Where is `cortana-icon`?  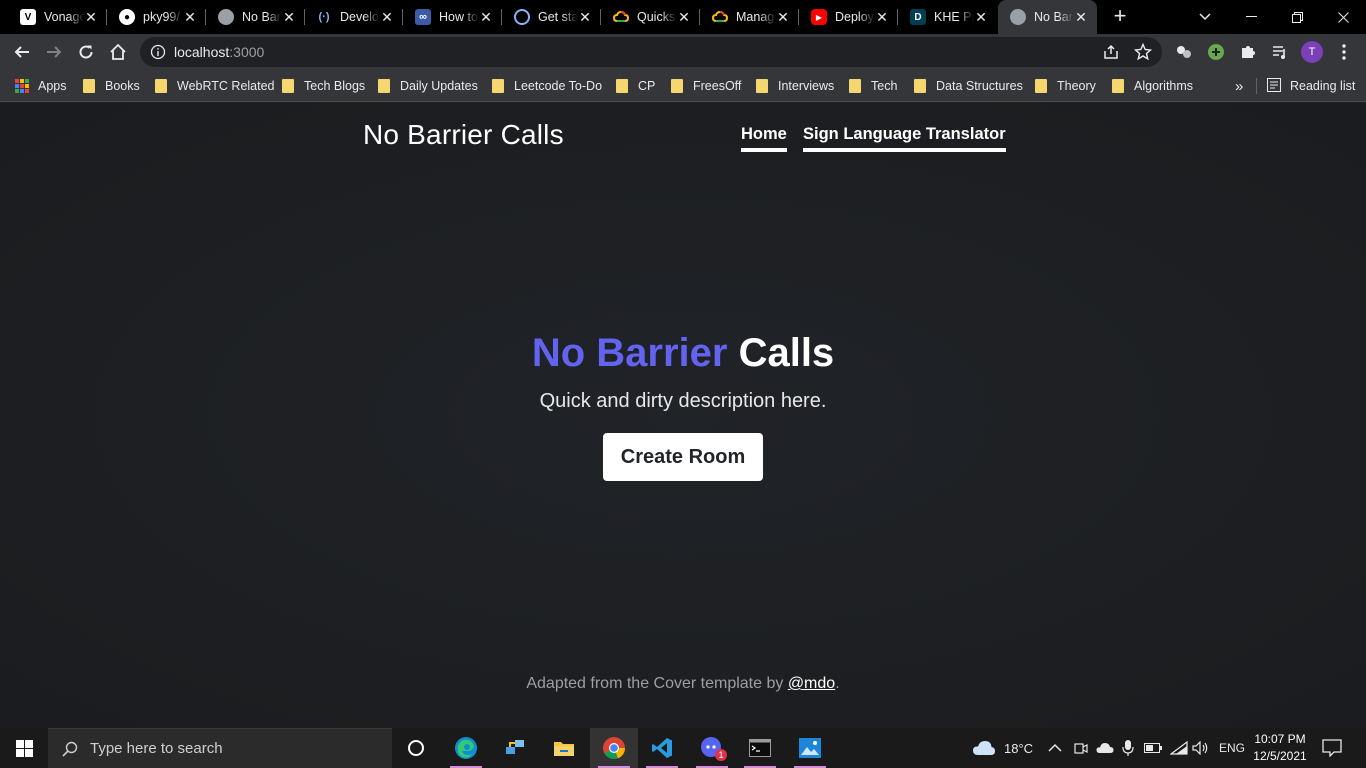
cortana-icon is located at coordinates (416, 748).